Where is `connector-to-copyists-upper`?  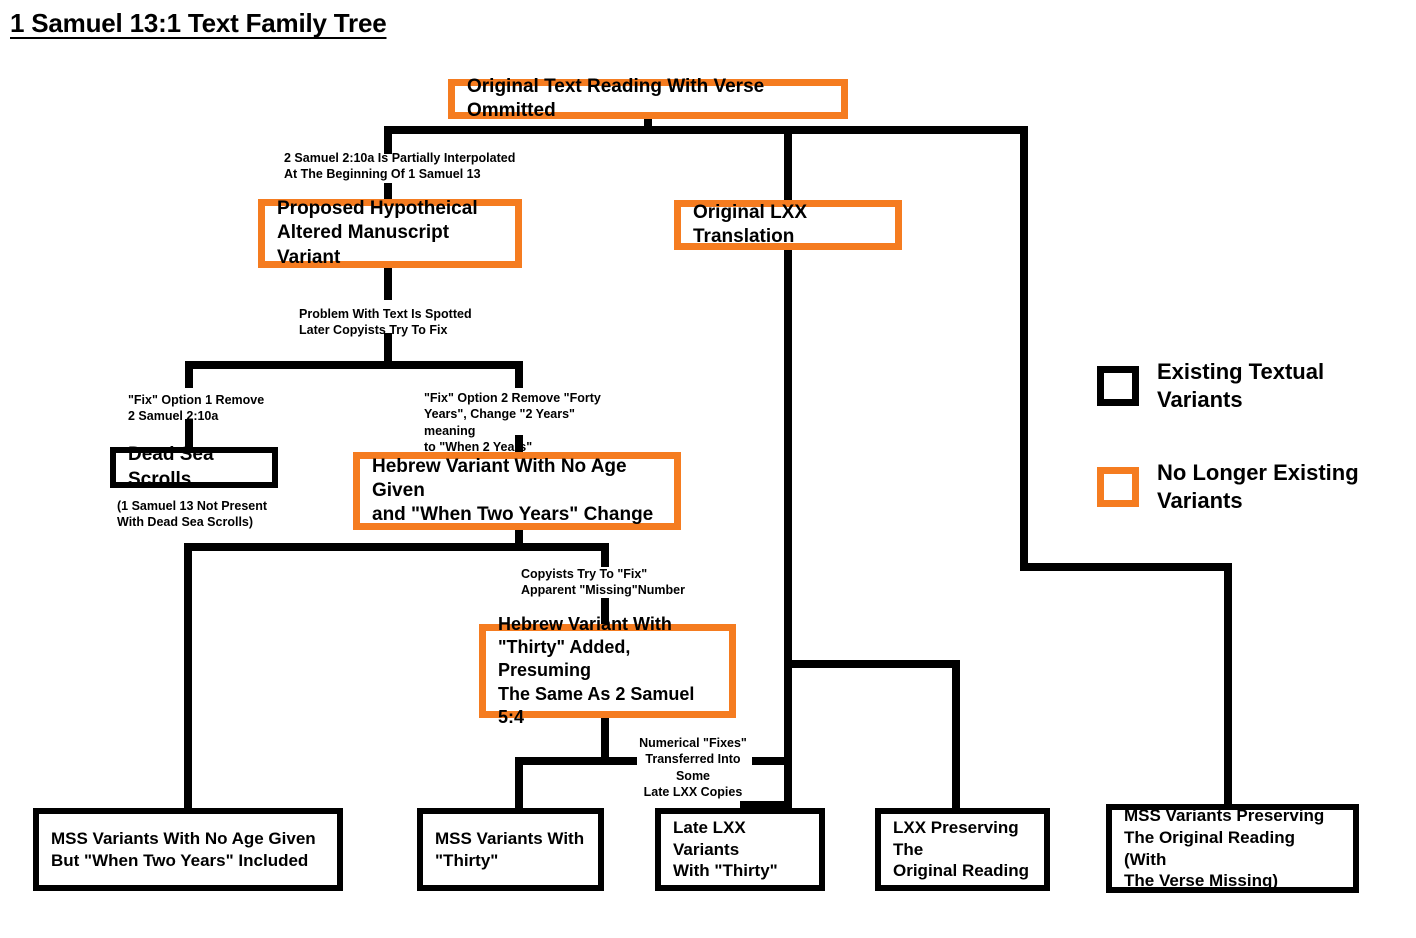
connector-to-copyists-upper is located at coordinates (605, 555).